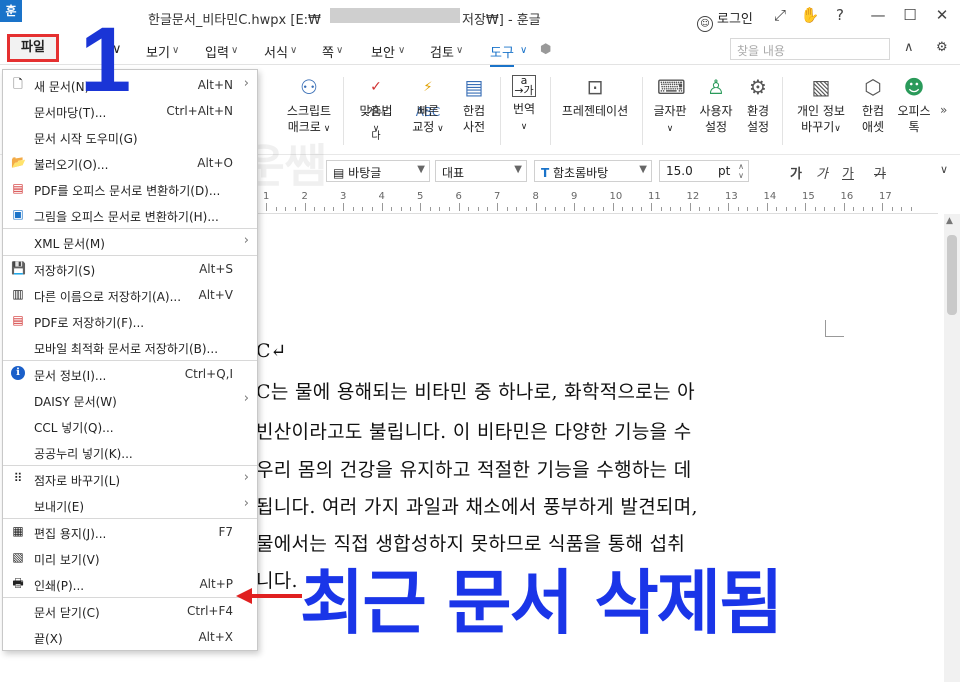 The width and height of the screenshot is (960, 682). What do you see at coordinates (873, 105) in the screenshot?
I see `asset-button: ⬡ 한컴 애셋` at bounding box center [873, 105].